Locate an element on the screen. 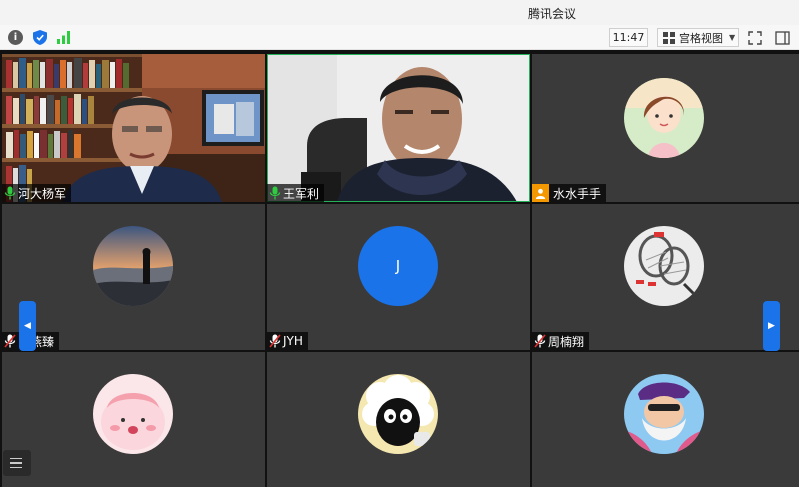  info-icon: i is located at coordinates (15, 37).